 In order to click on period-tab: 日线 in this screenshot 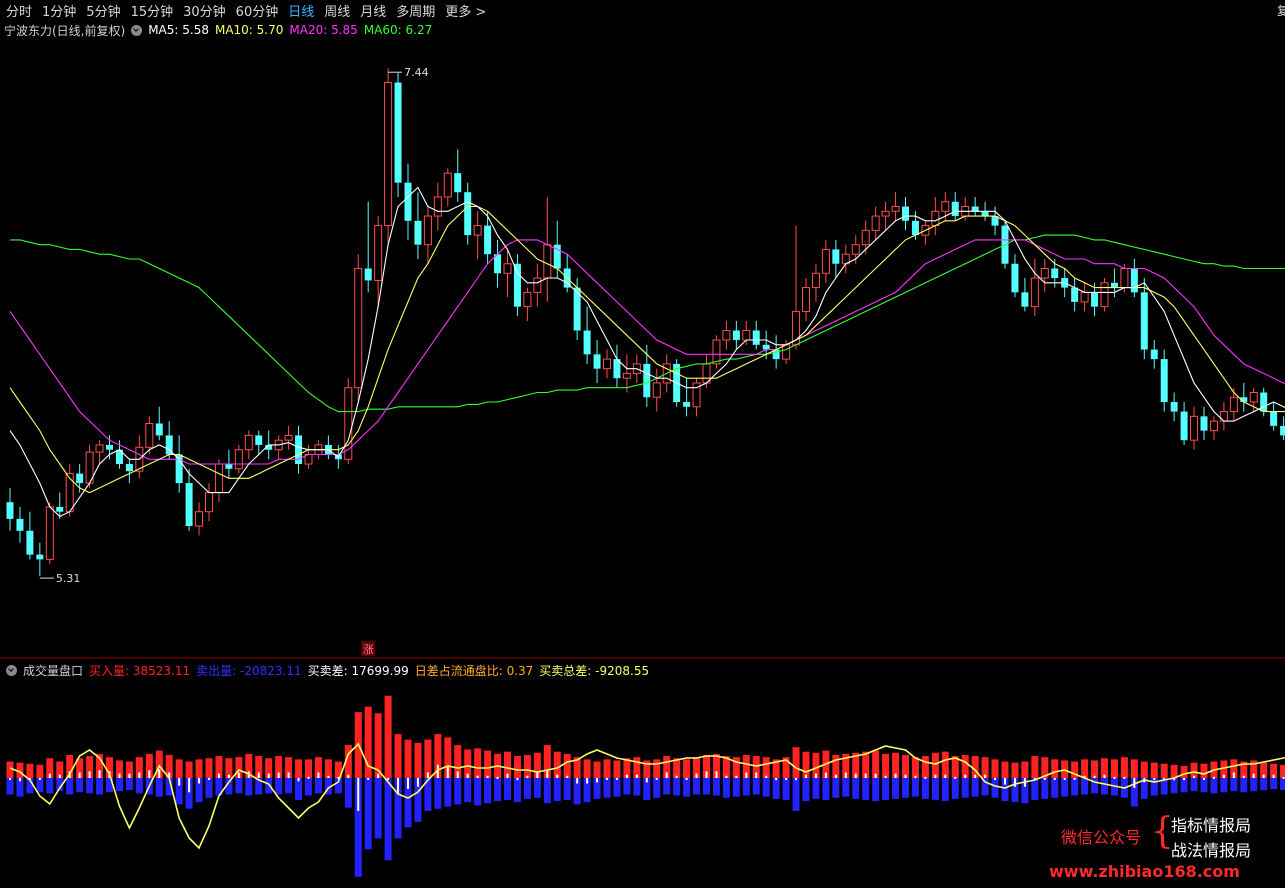, I will do `click(300, 10)`.